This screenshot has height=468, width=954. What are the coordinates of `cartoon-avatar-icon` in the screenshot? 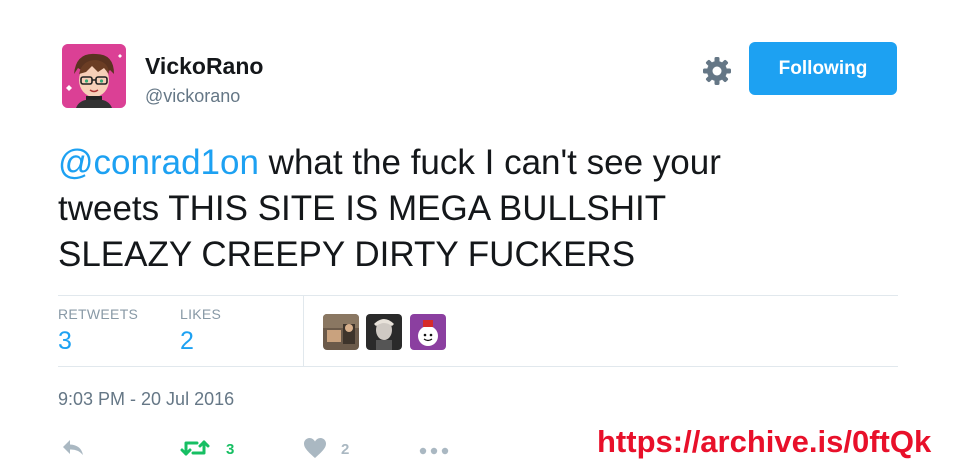 It's located at (94, 76).